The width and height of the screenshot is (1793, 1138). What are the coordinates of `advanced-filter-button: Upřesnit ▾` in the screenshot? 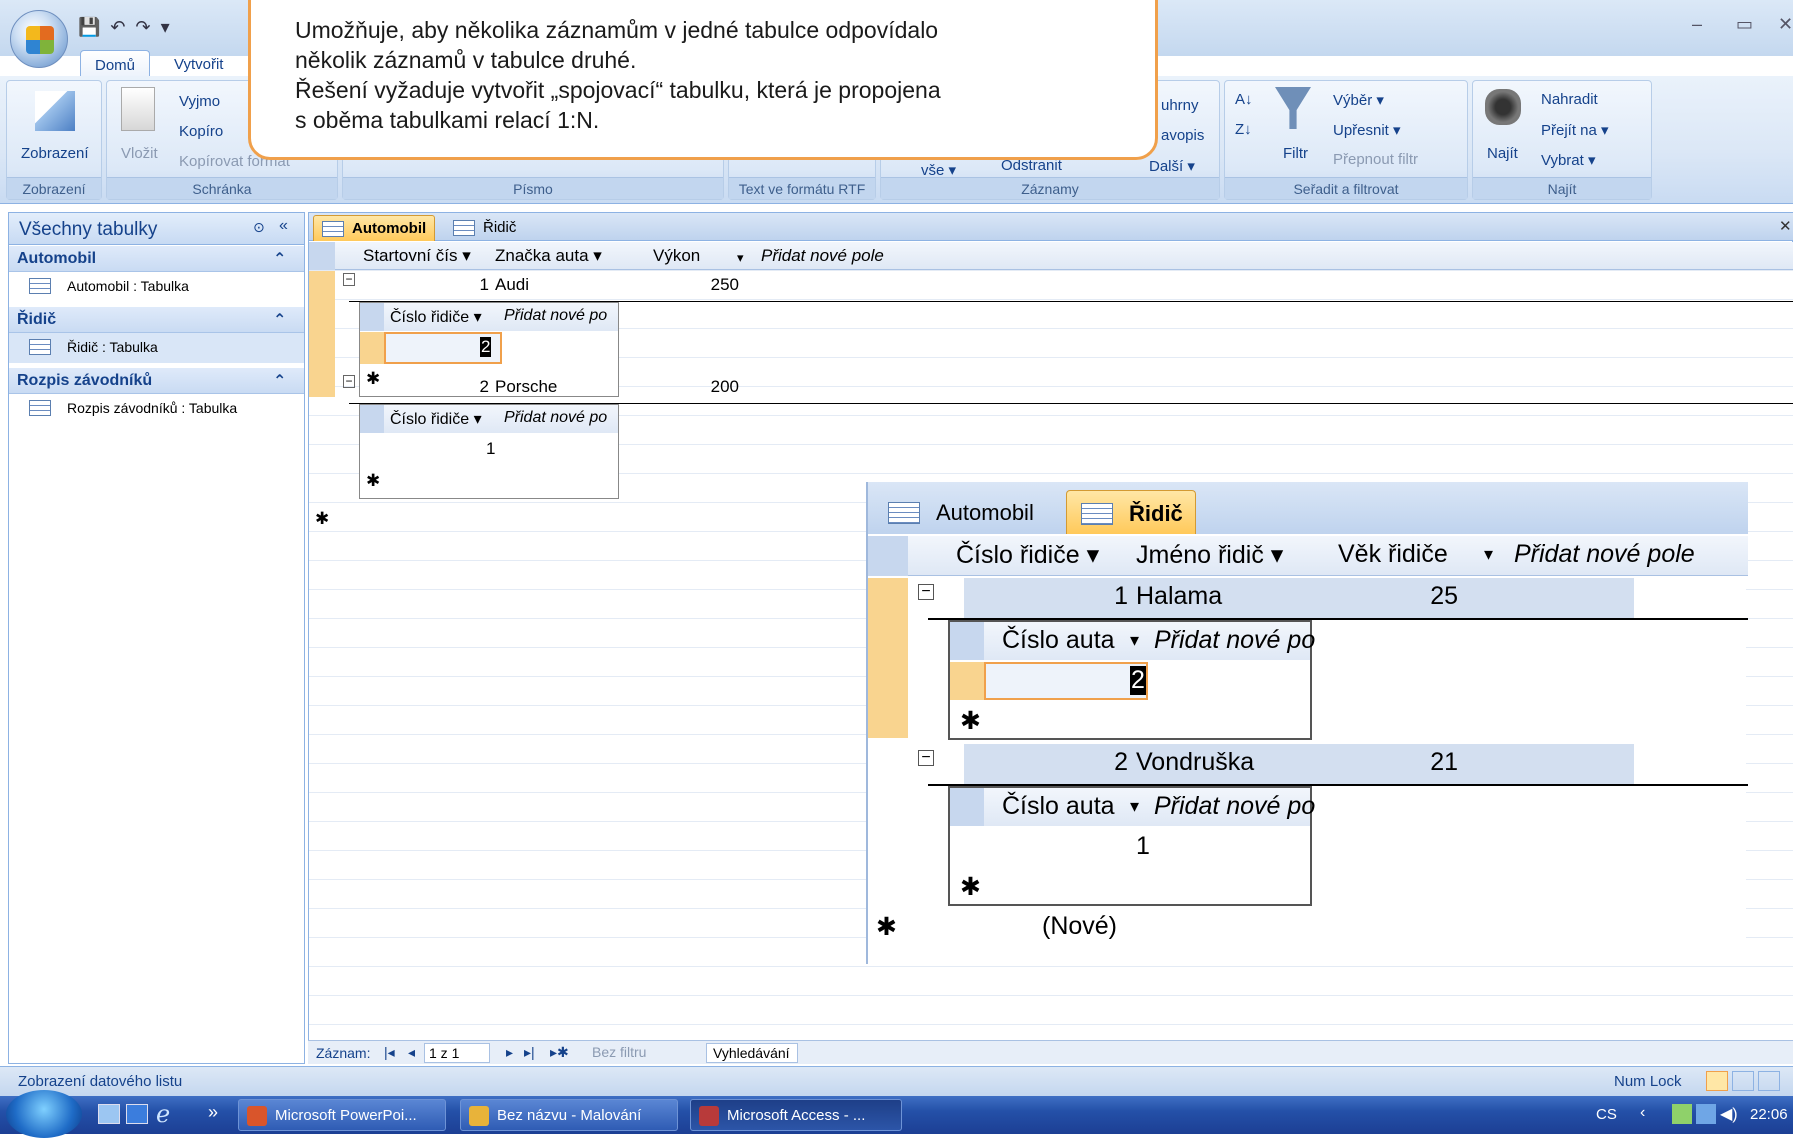 It's located at (1367, 130).